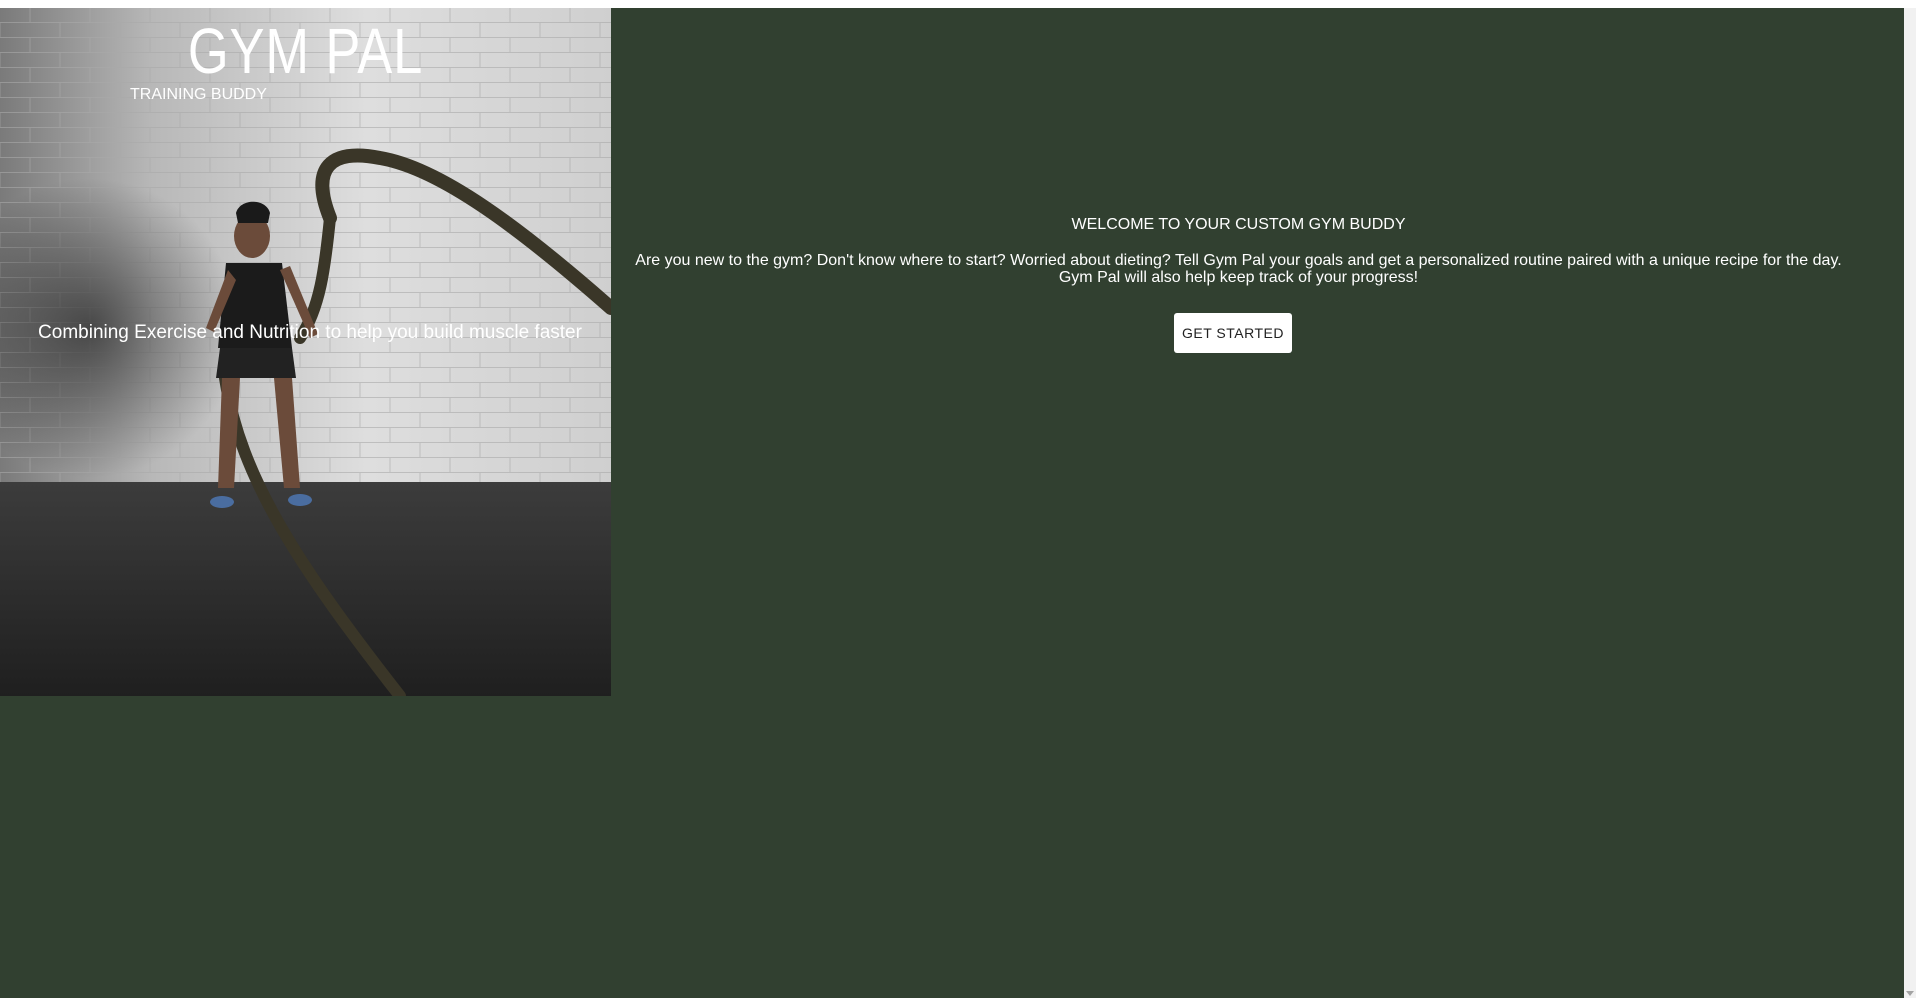 The image size is (1916, 1001). Describe the element at coordinates (1910, 503) in the screenshot. I see `vertical-scrollbar` at that location.